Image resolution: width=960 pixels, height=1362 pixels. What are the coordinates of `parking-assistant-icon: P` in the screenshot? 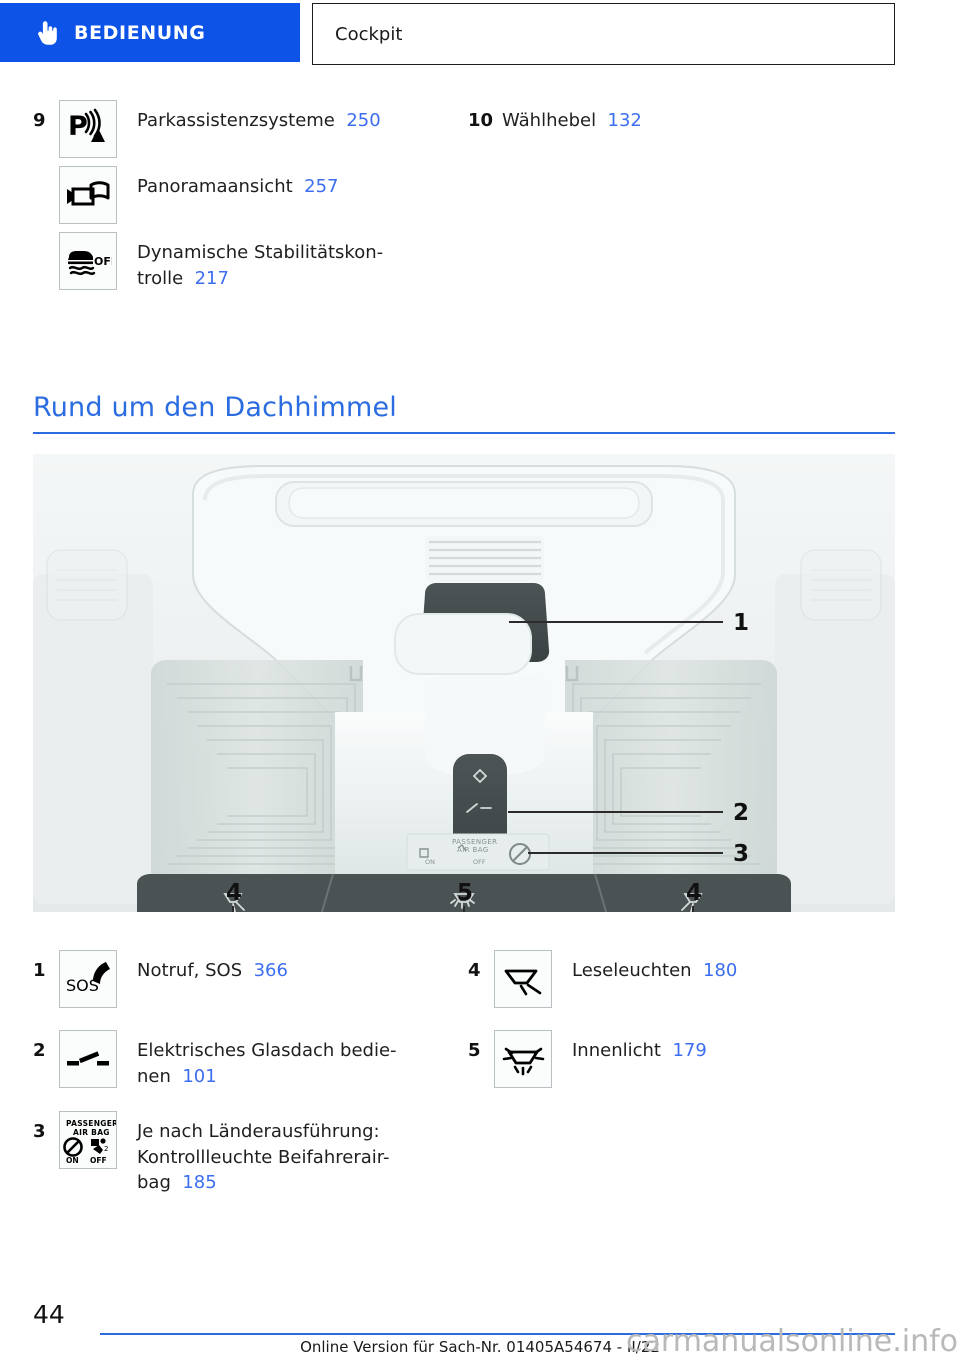 It's located at (88, 129).